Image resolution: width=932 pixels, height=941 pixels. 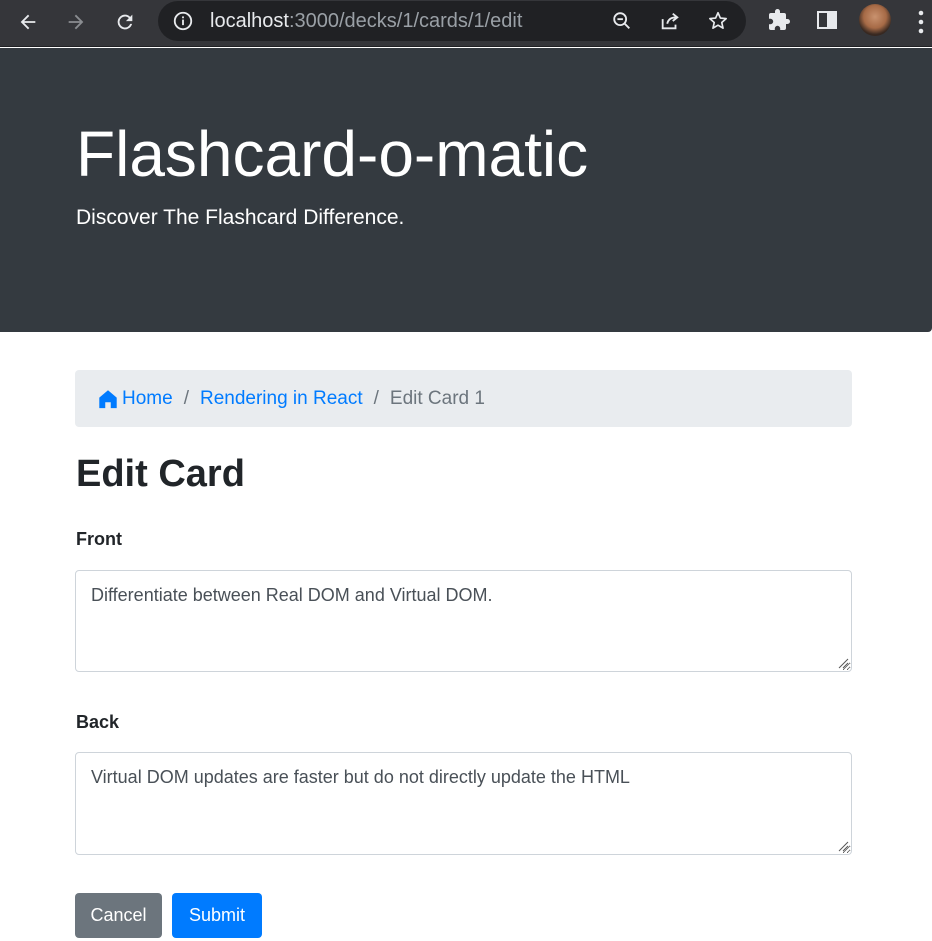 I want to click on breadcrumb: Home / Rendering in React / Edit Card 1, so click(x=463, y=398).